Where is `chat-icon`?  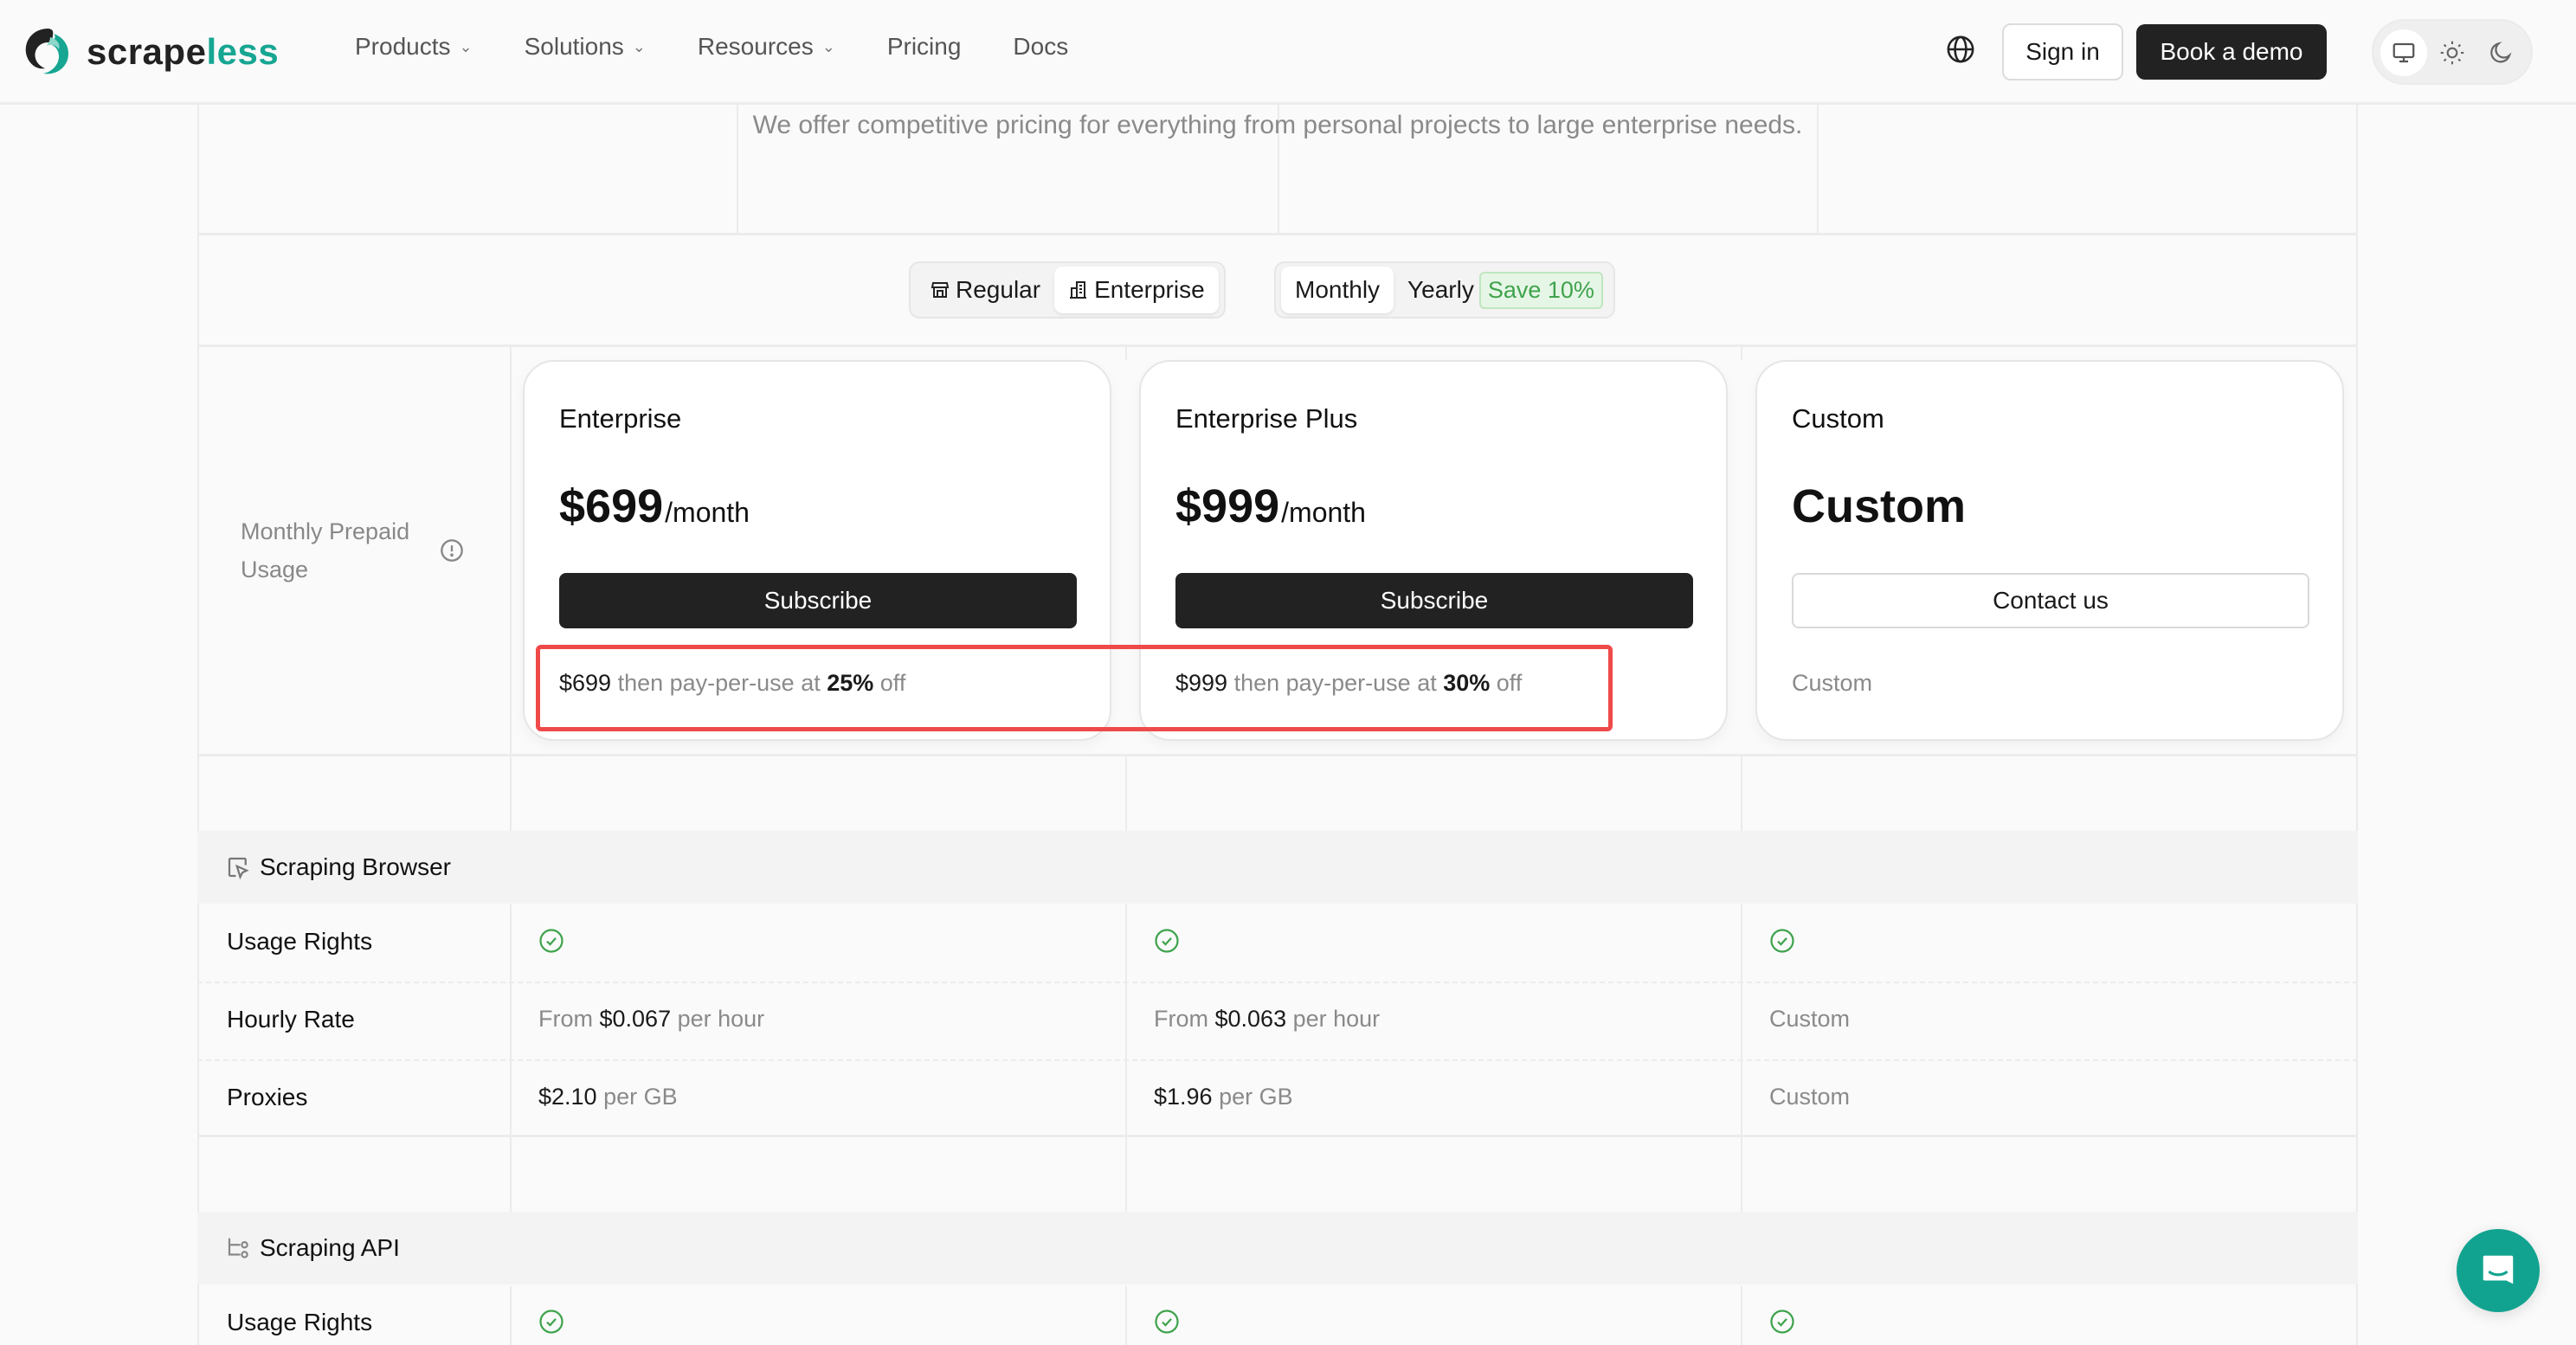 chat-icon is located at coordinates (2498, 1269).